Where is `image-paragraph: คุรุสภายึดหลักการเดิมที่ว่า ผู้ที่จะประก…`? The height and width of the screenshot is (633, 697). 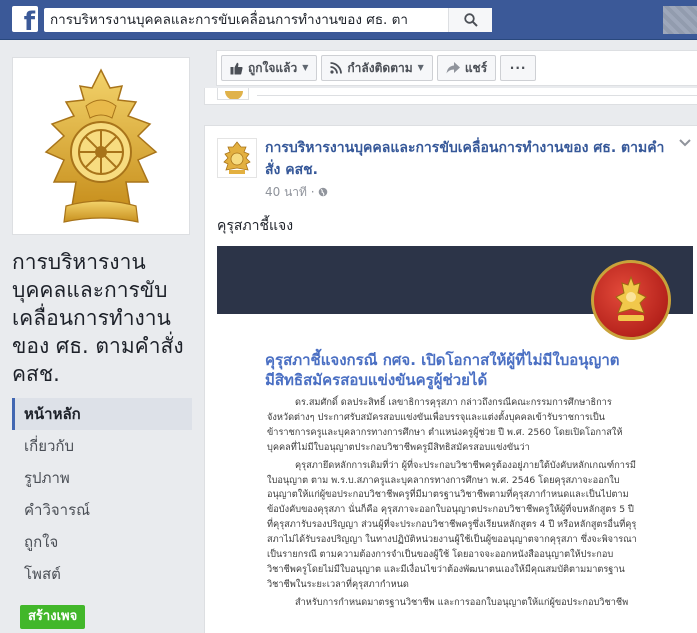 image-paragraph: คุรุสภายึดหลักการเดิมที่ว่า ผู้ที่จะประก… is located at coordinates (452, 524).